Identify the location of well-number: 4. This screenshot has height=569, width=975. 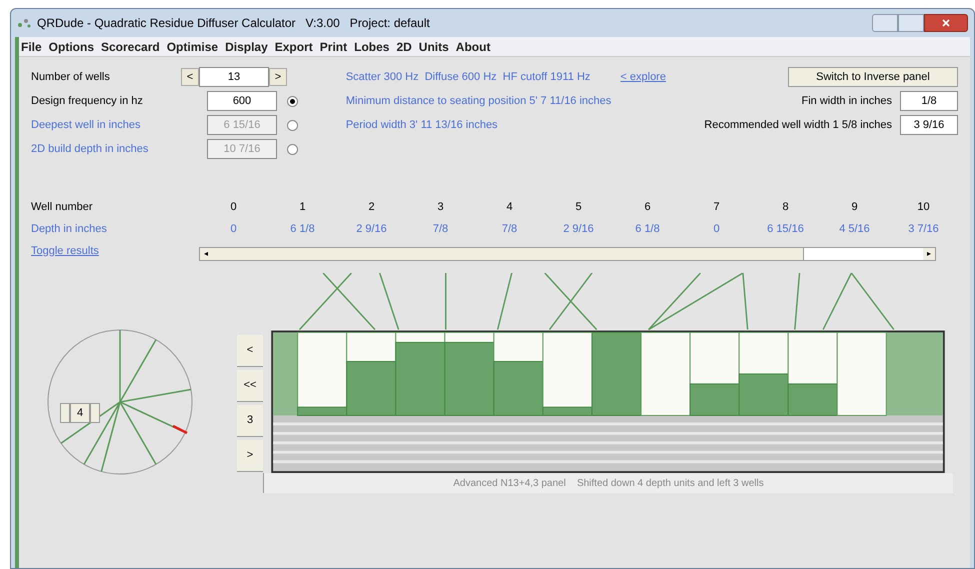
(509, 207).